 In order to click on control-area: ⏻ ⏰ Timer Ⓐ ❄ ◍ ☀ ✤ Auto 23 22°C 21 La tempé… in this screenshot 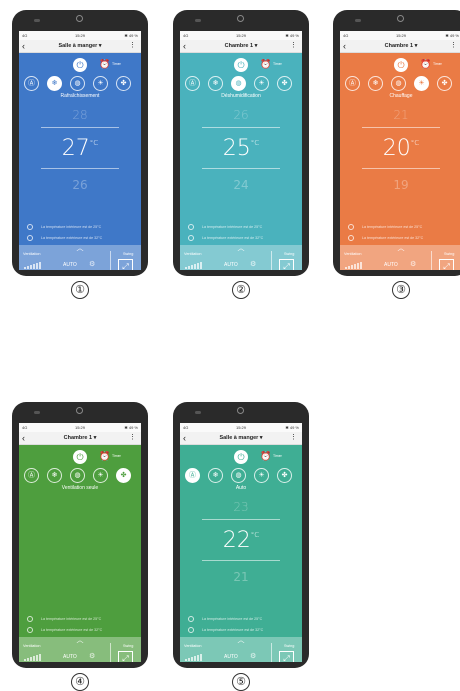, I will do `click(241, 553)`.